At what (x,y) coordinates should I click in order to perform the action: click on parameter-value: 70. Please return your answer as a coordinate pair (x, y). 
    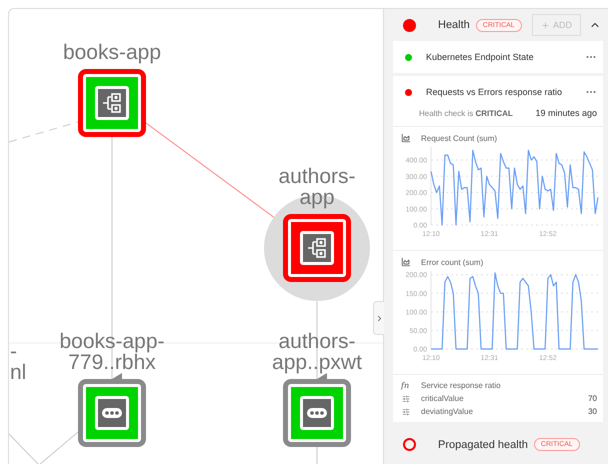
    Looking at the image, I should click on (592, 399).